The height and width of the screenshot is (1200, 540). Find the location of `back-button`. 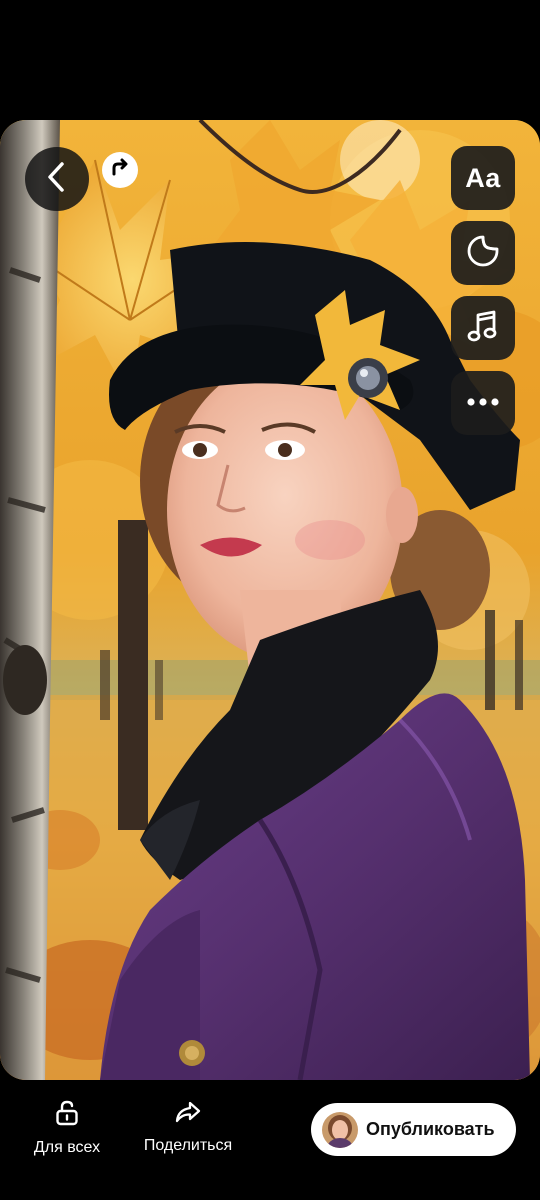

back-button is located at coordinates (57, 179).